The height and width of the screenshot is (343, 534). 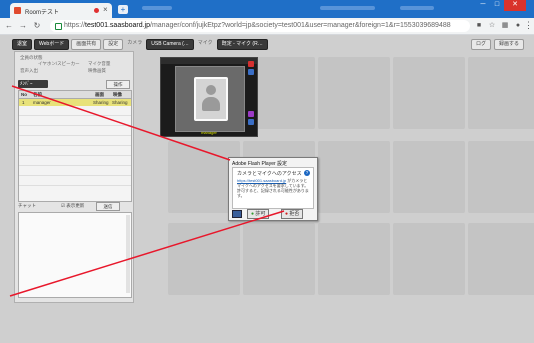 I want to click on option-earphone: イヤホン/スピーカー, so click(x=59, y=64).